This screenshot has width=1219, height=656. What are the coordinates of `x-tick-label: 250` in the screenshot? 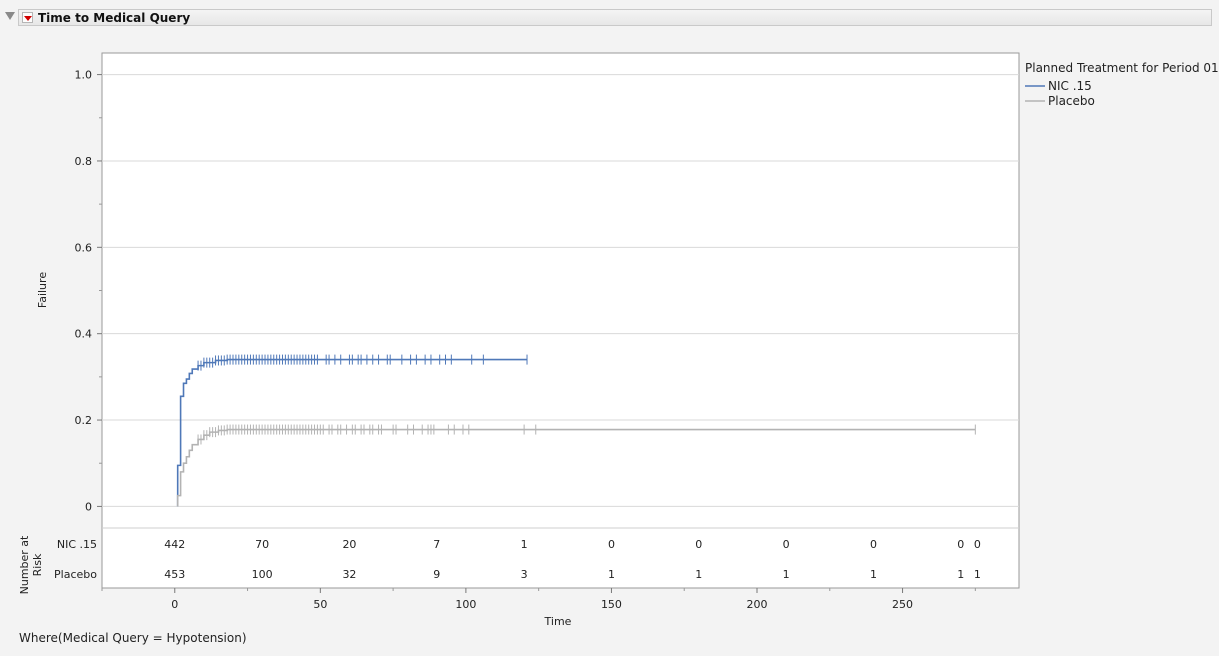 It's located at (902, 604).